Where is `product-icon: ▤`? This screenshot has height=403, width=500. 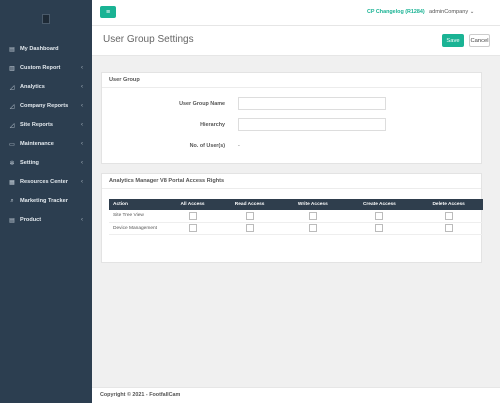 product-icon: ▤ is located at coordinates (12, 220).